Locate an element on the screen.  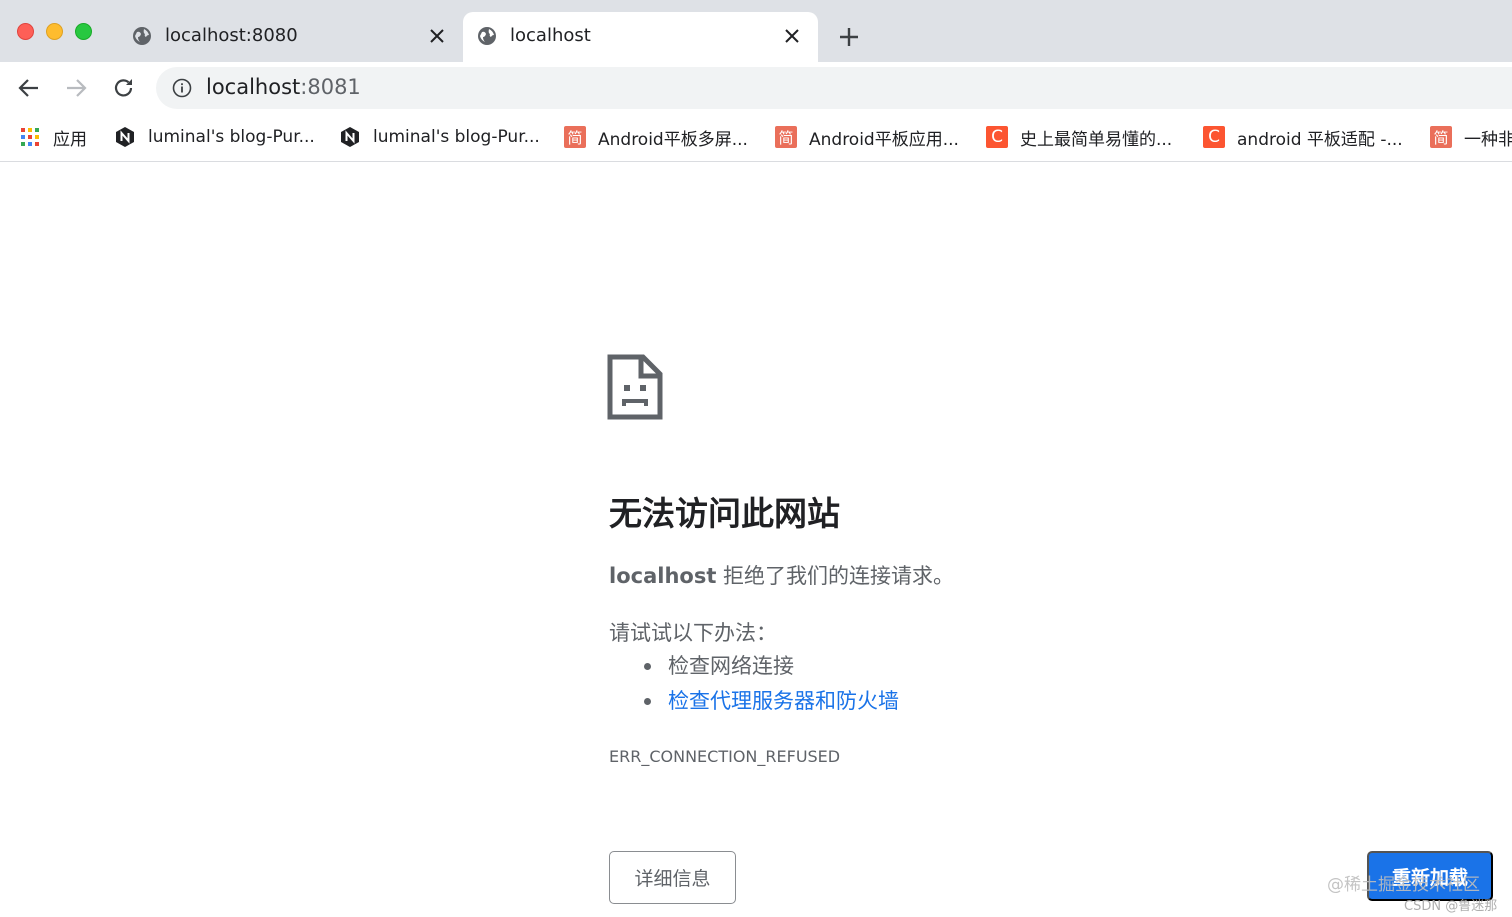
error-description-text: 拒绝了我们的连接请求。 is located at coordinates (835, 576).